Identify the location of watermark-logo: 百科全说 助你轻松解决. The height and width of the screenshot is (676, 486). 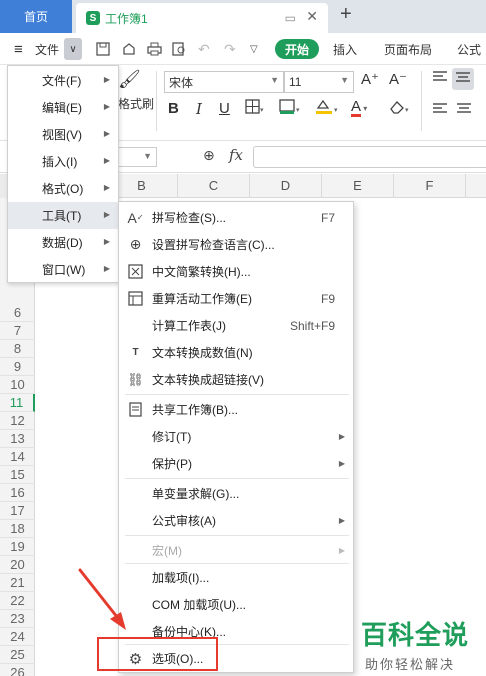
(415, 644).